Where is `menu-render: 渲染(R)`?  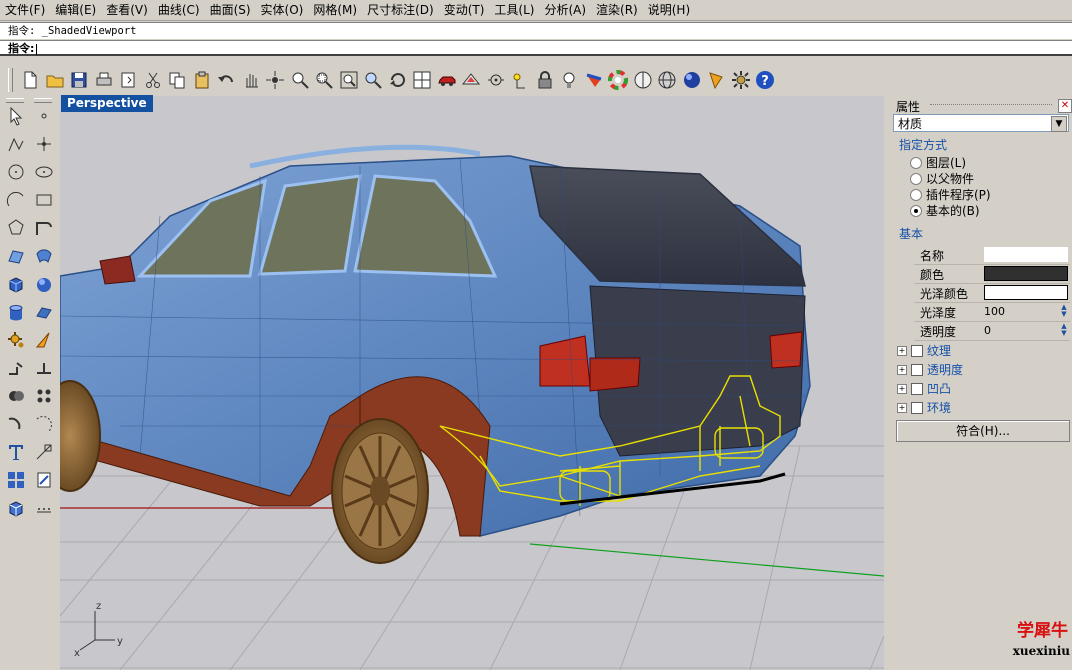
menu-render: 渲染(R) is located at coordinates (617, 10).